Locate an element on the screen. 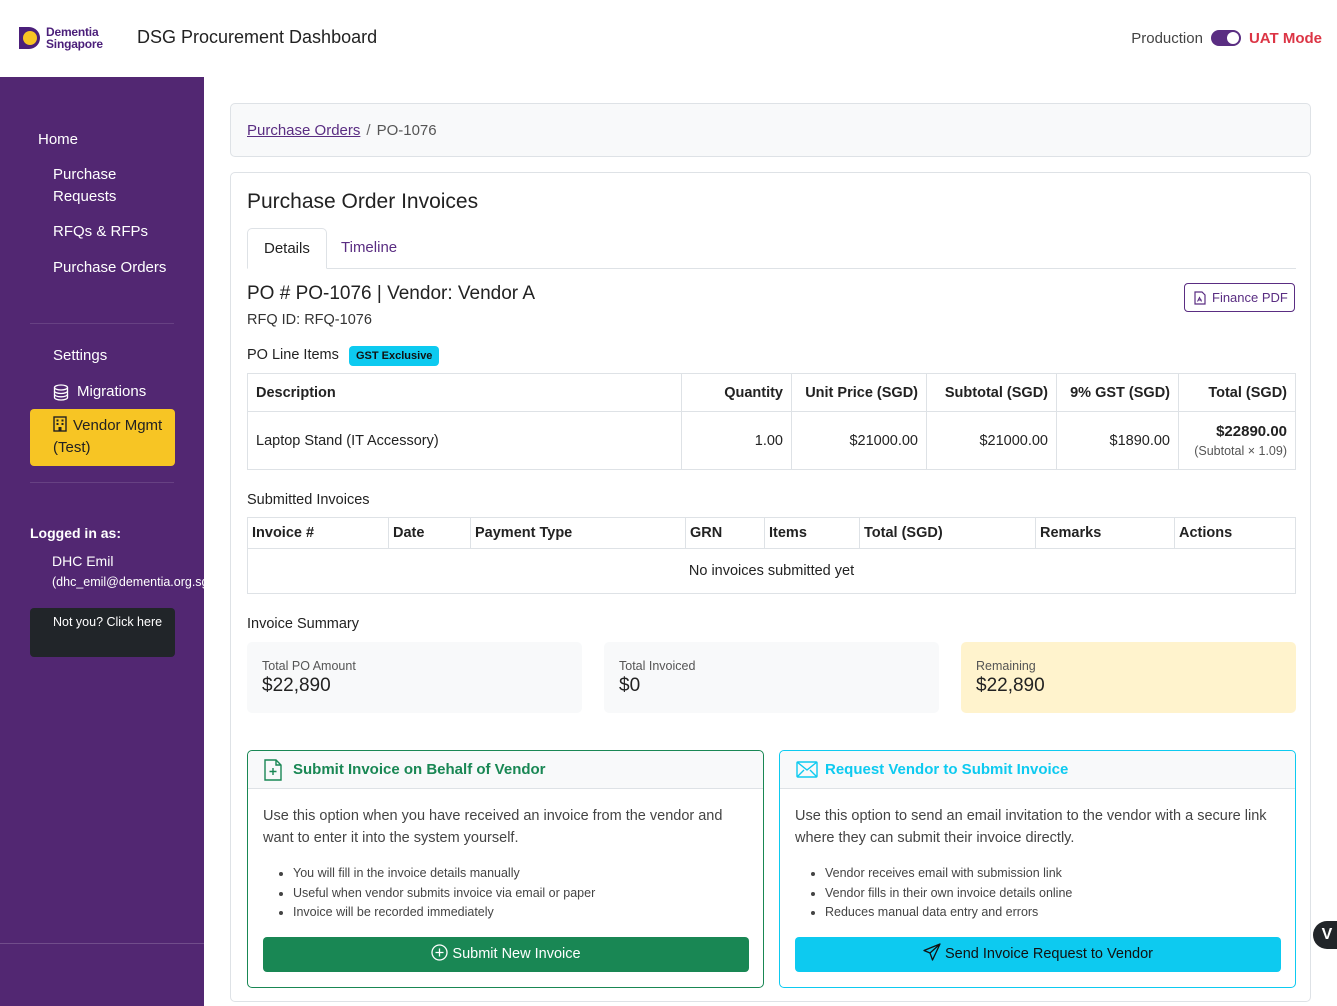 The height and width of the screenshot is (1006, 1337). card-header: Submit Invoice on Behalf of Vendor is located at coordinates (505, 770).